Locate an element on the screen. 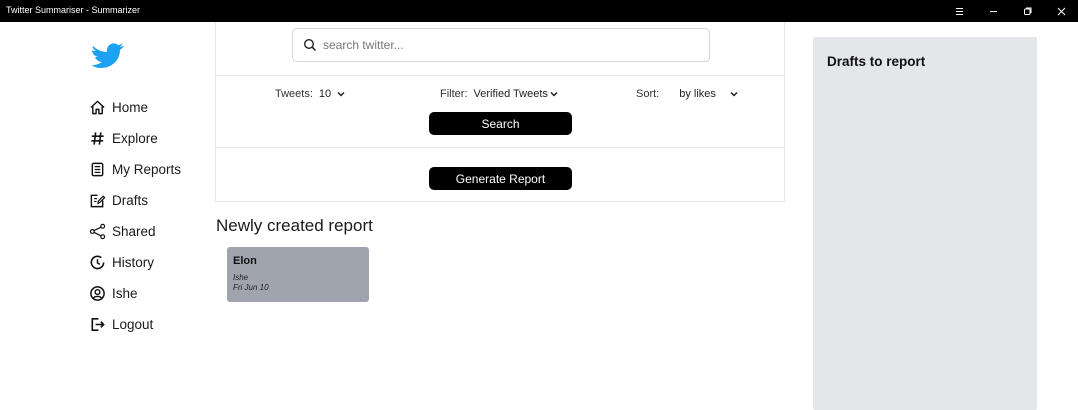 Image resolution: width=1078 pixels, height=410 pixels. sidebar-item-label: Logout is located at coordinates (133, 324).